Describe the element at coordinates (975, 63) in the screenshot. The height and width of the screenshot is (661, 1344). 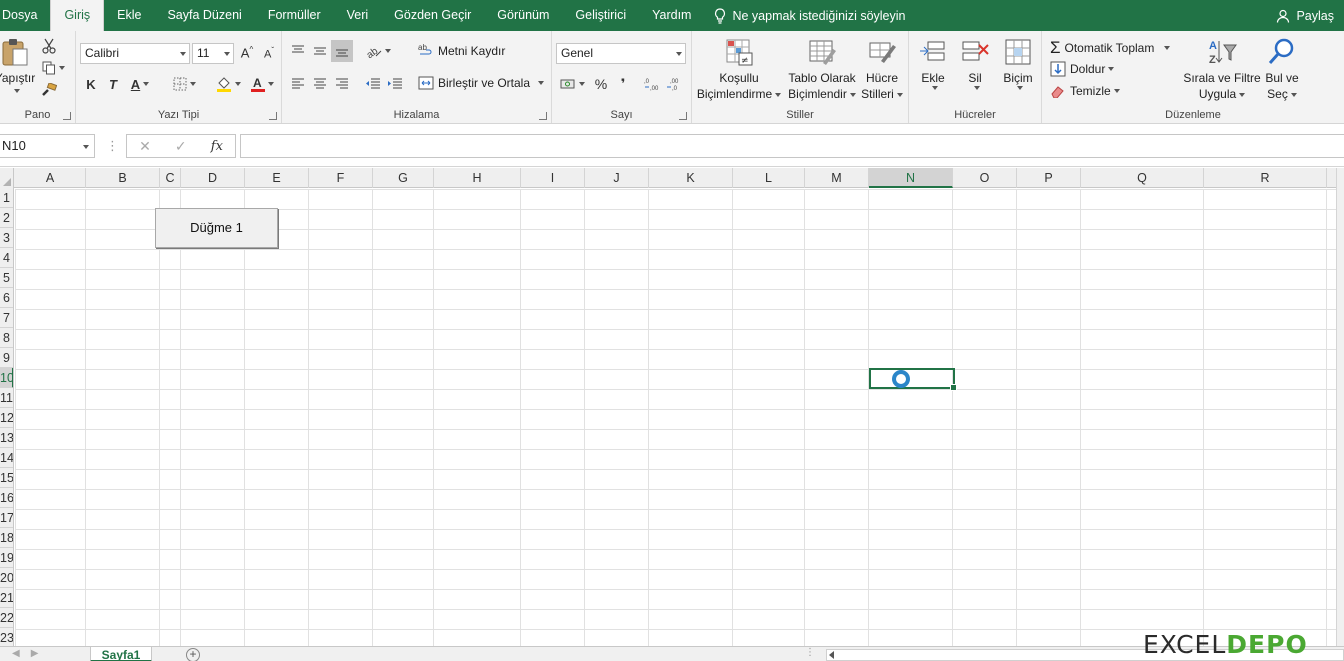
I see `delete-cells-button: Sil` at that location.